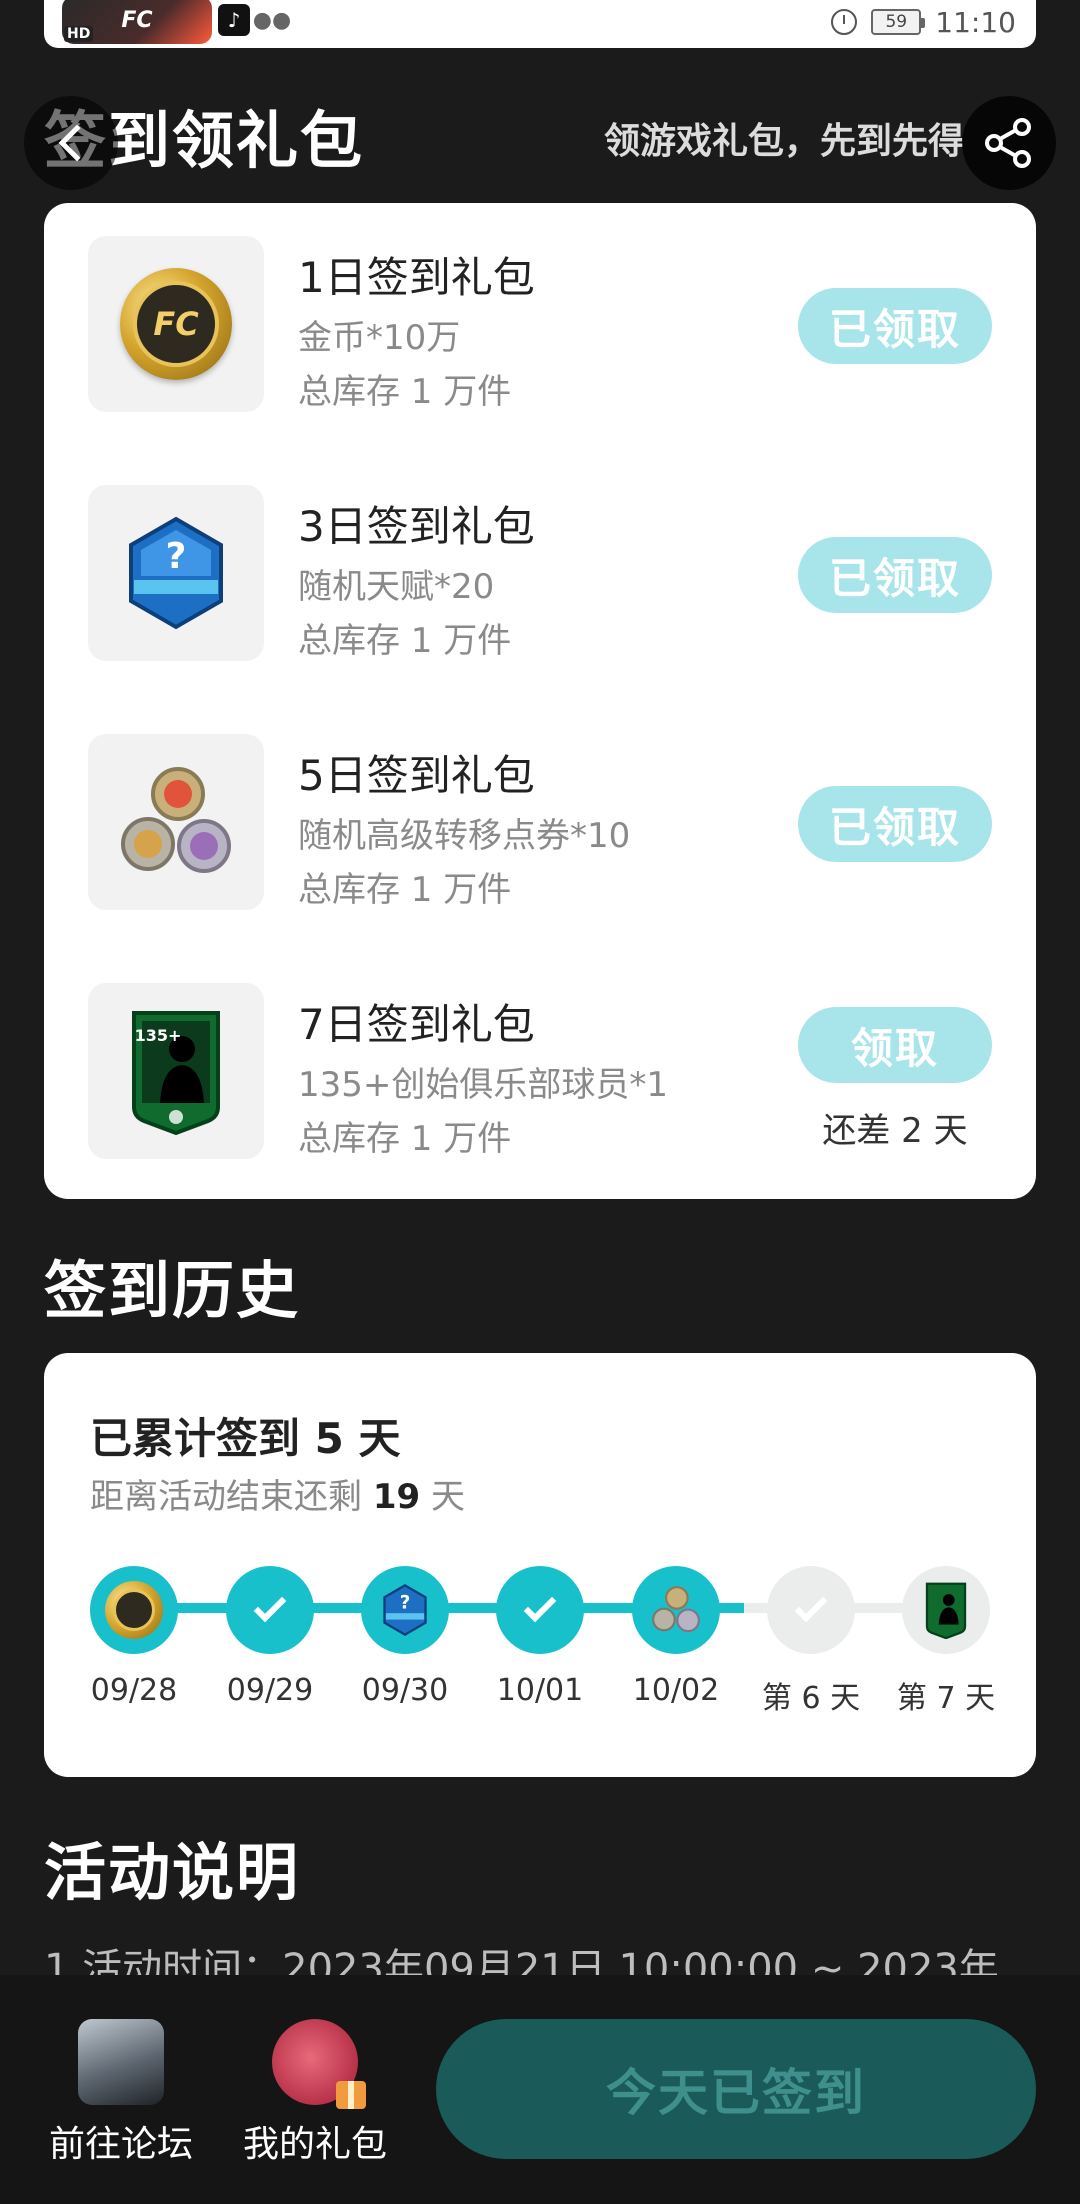 The height and width of the screenshot is (2204, 1080). I want to click on bottom-bar: 前往论坛 我的礼包 今天已签到, so click(540, 2089).